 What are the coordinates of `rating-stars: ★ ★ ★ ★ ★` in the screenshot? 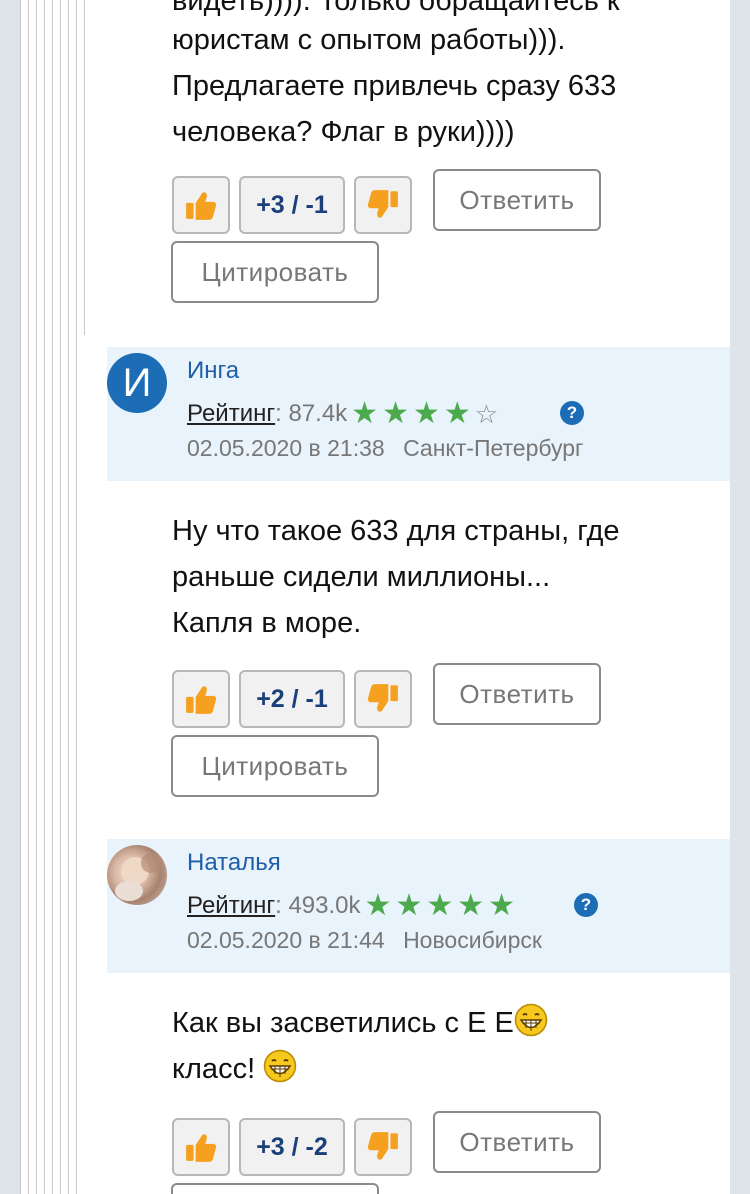 It's located at (440, 906).